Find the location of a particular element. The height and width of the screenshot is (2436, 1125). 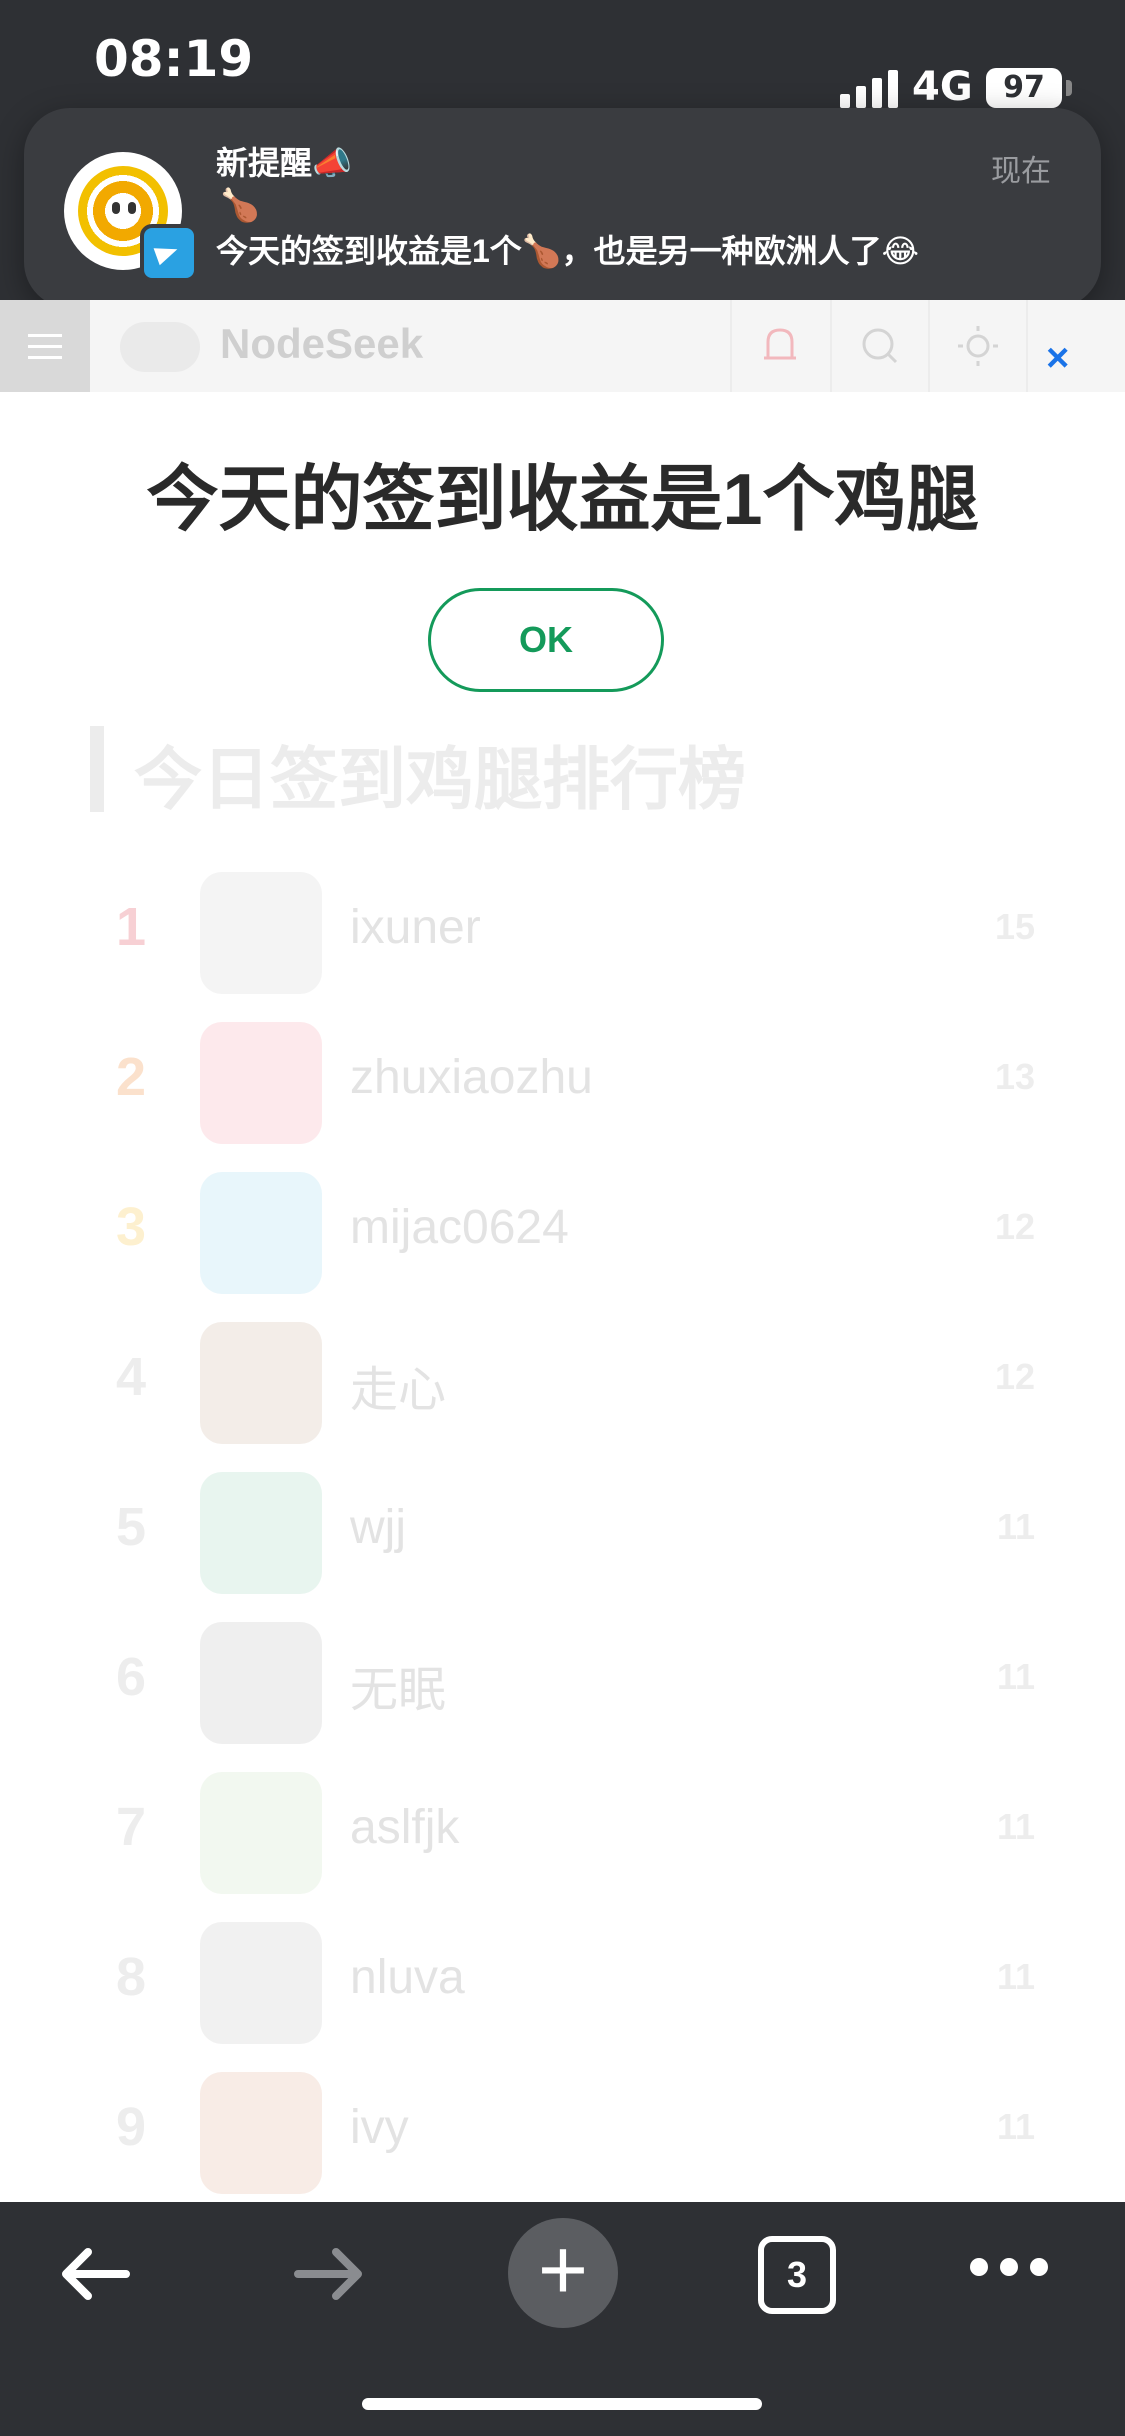

notification-message: 今天的签到收益是1个🍗，也是另一种欧洲人了😂 is located at coordinates (568, 251).